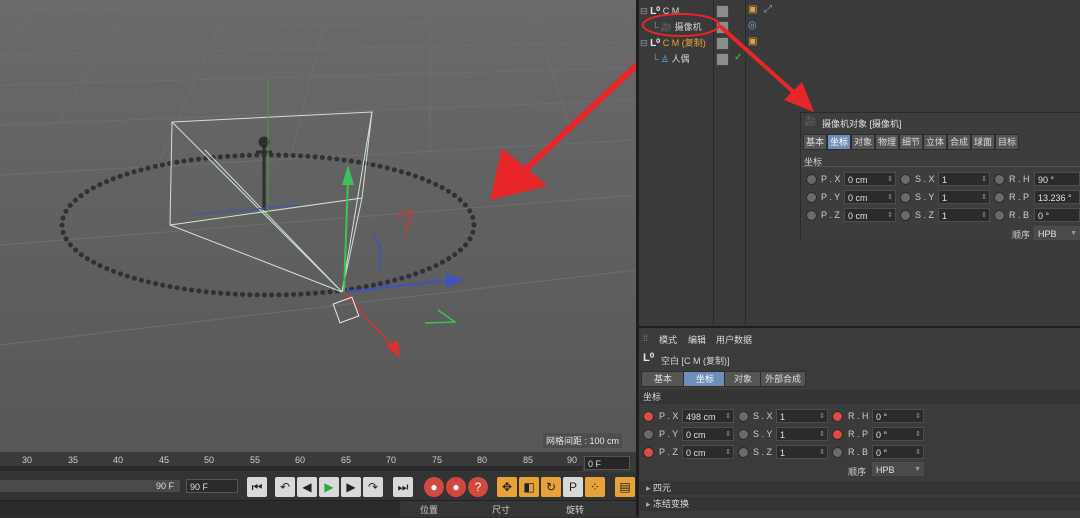 This screenshot has height=518, width=1080. Describe the element at coordinates (1057, 215) in the screenshot. I see `rotation-b-field: 0 °` at that location.